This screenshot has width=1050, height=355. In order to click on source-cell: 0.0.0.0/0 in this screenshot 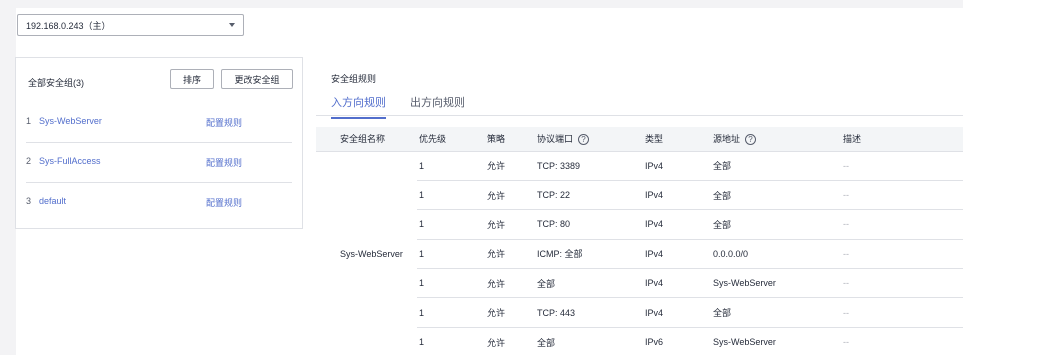, I will do `click(778, 254)`.